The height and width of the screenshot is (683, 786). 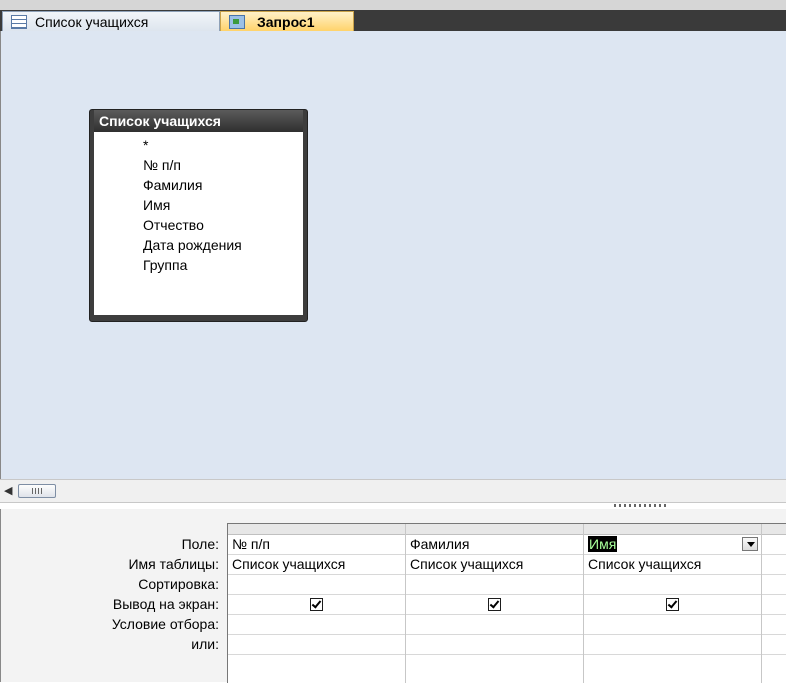 What do you see at coordinates (165, 624) in the screenshot?
I see `row-label-criteria: Условие отбора:` at bounding box center [165, 624].